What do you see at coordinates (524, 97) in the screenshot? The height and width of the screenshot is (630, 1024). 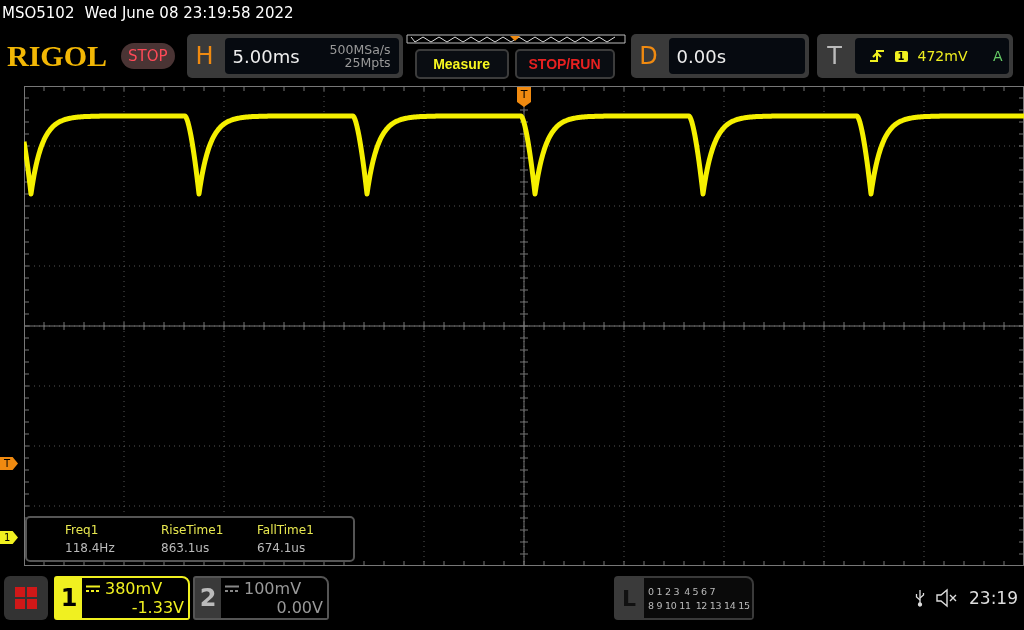 I see `trigger-position-marker: T` at bounding box center [524, 97].